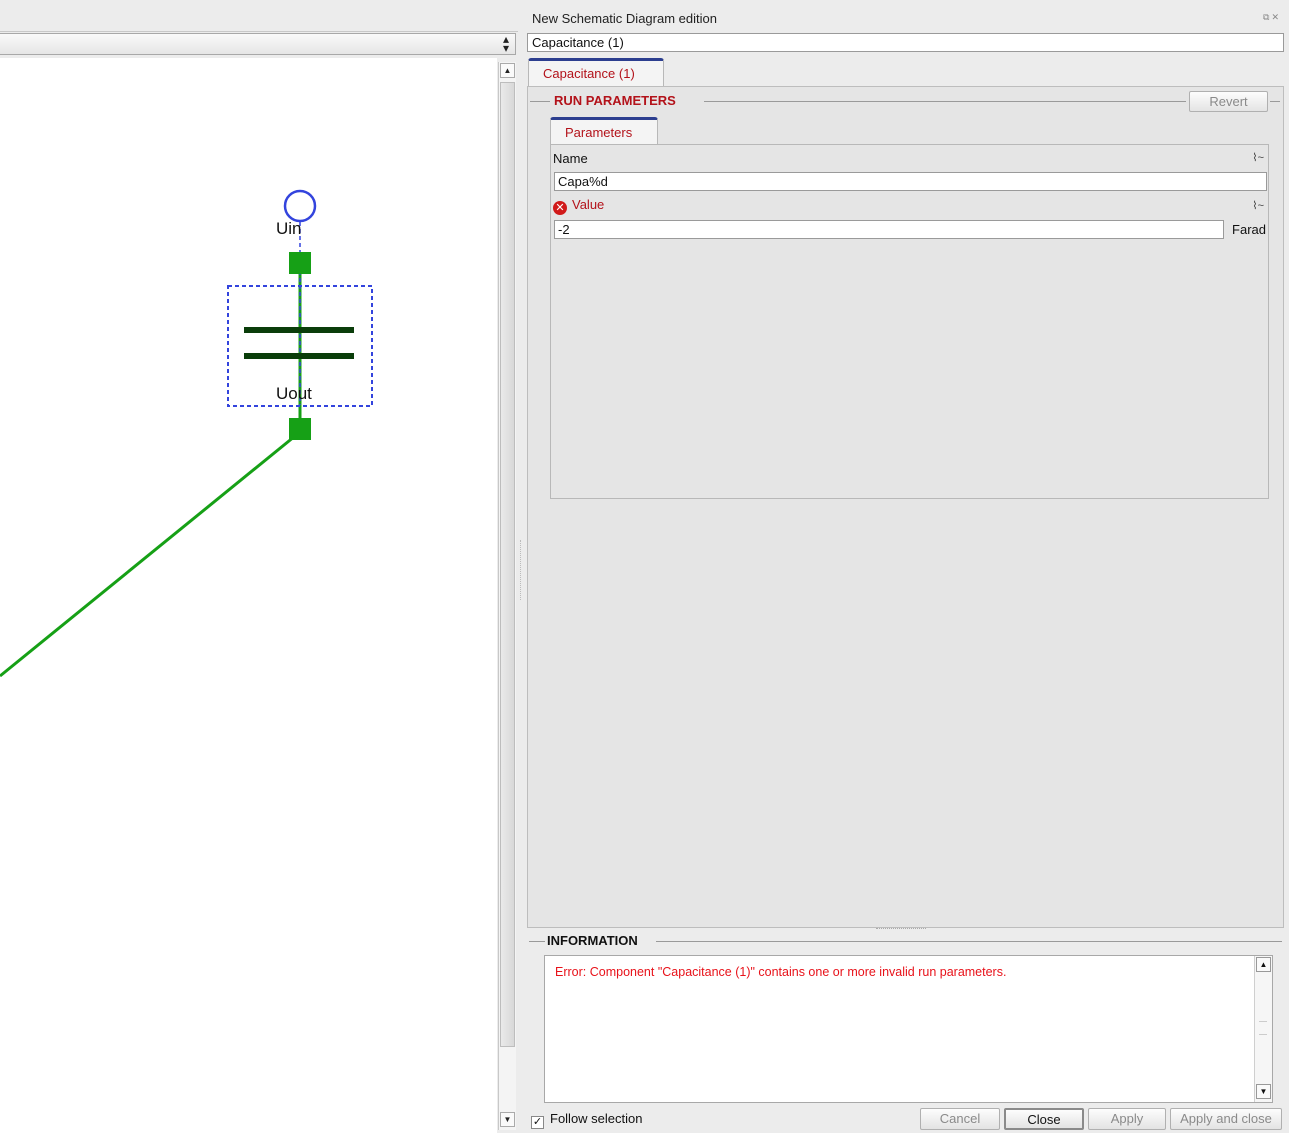  I want to click on component-tabbar: Capacitance (1), so click(907, 72).